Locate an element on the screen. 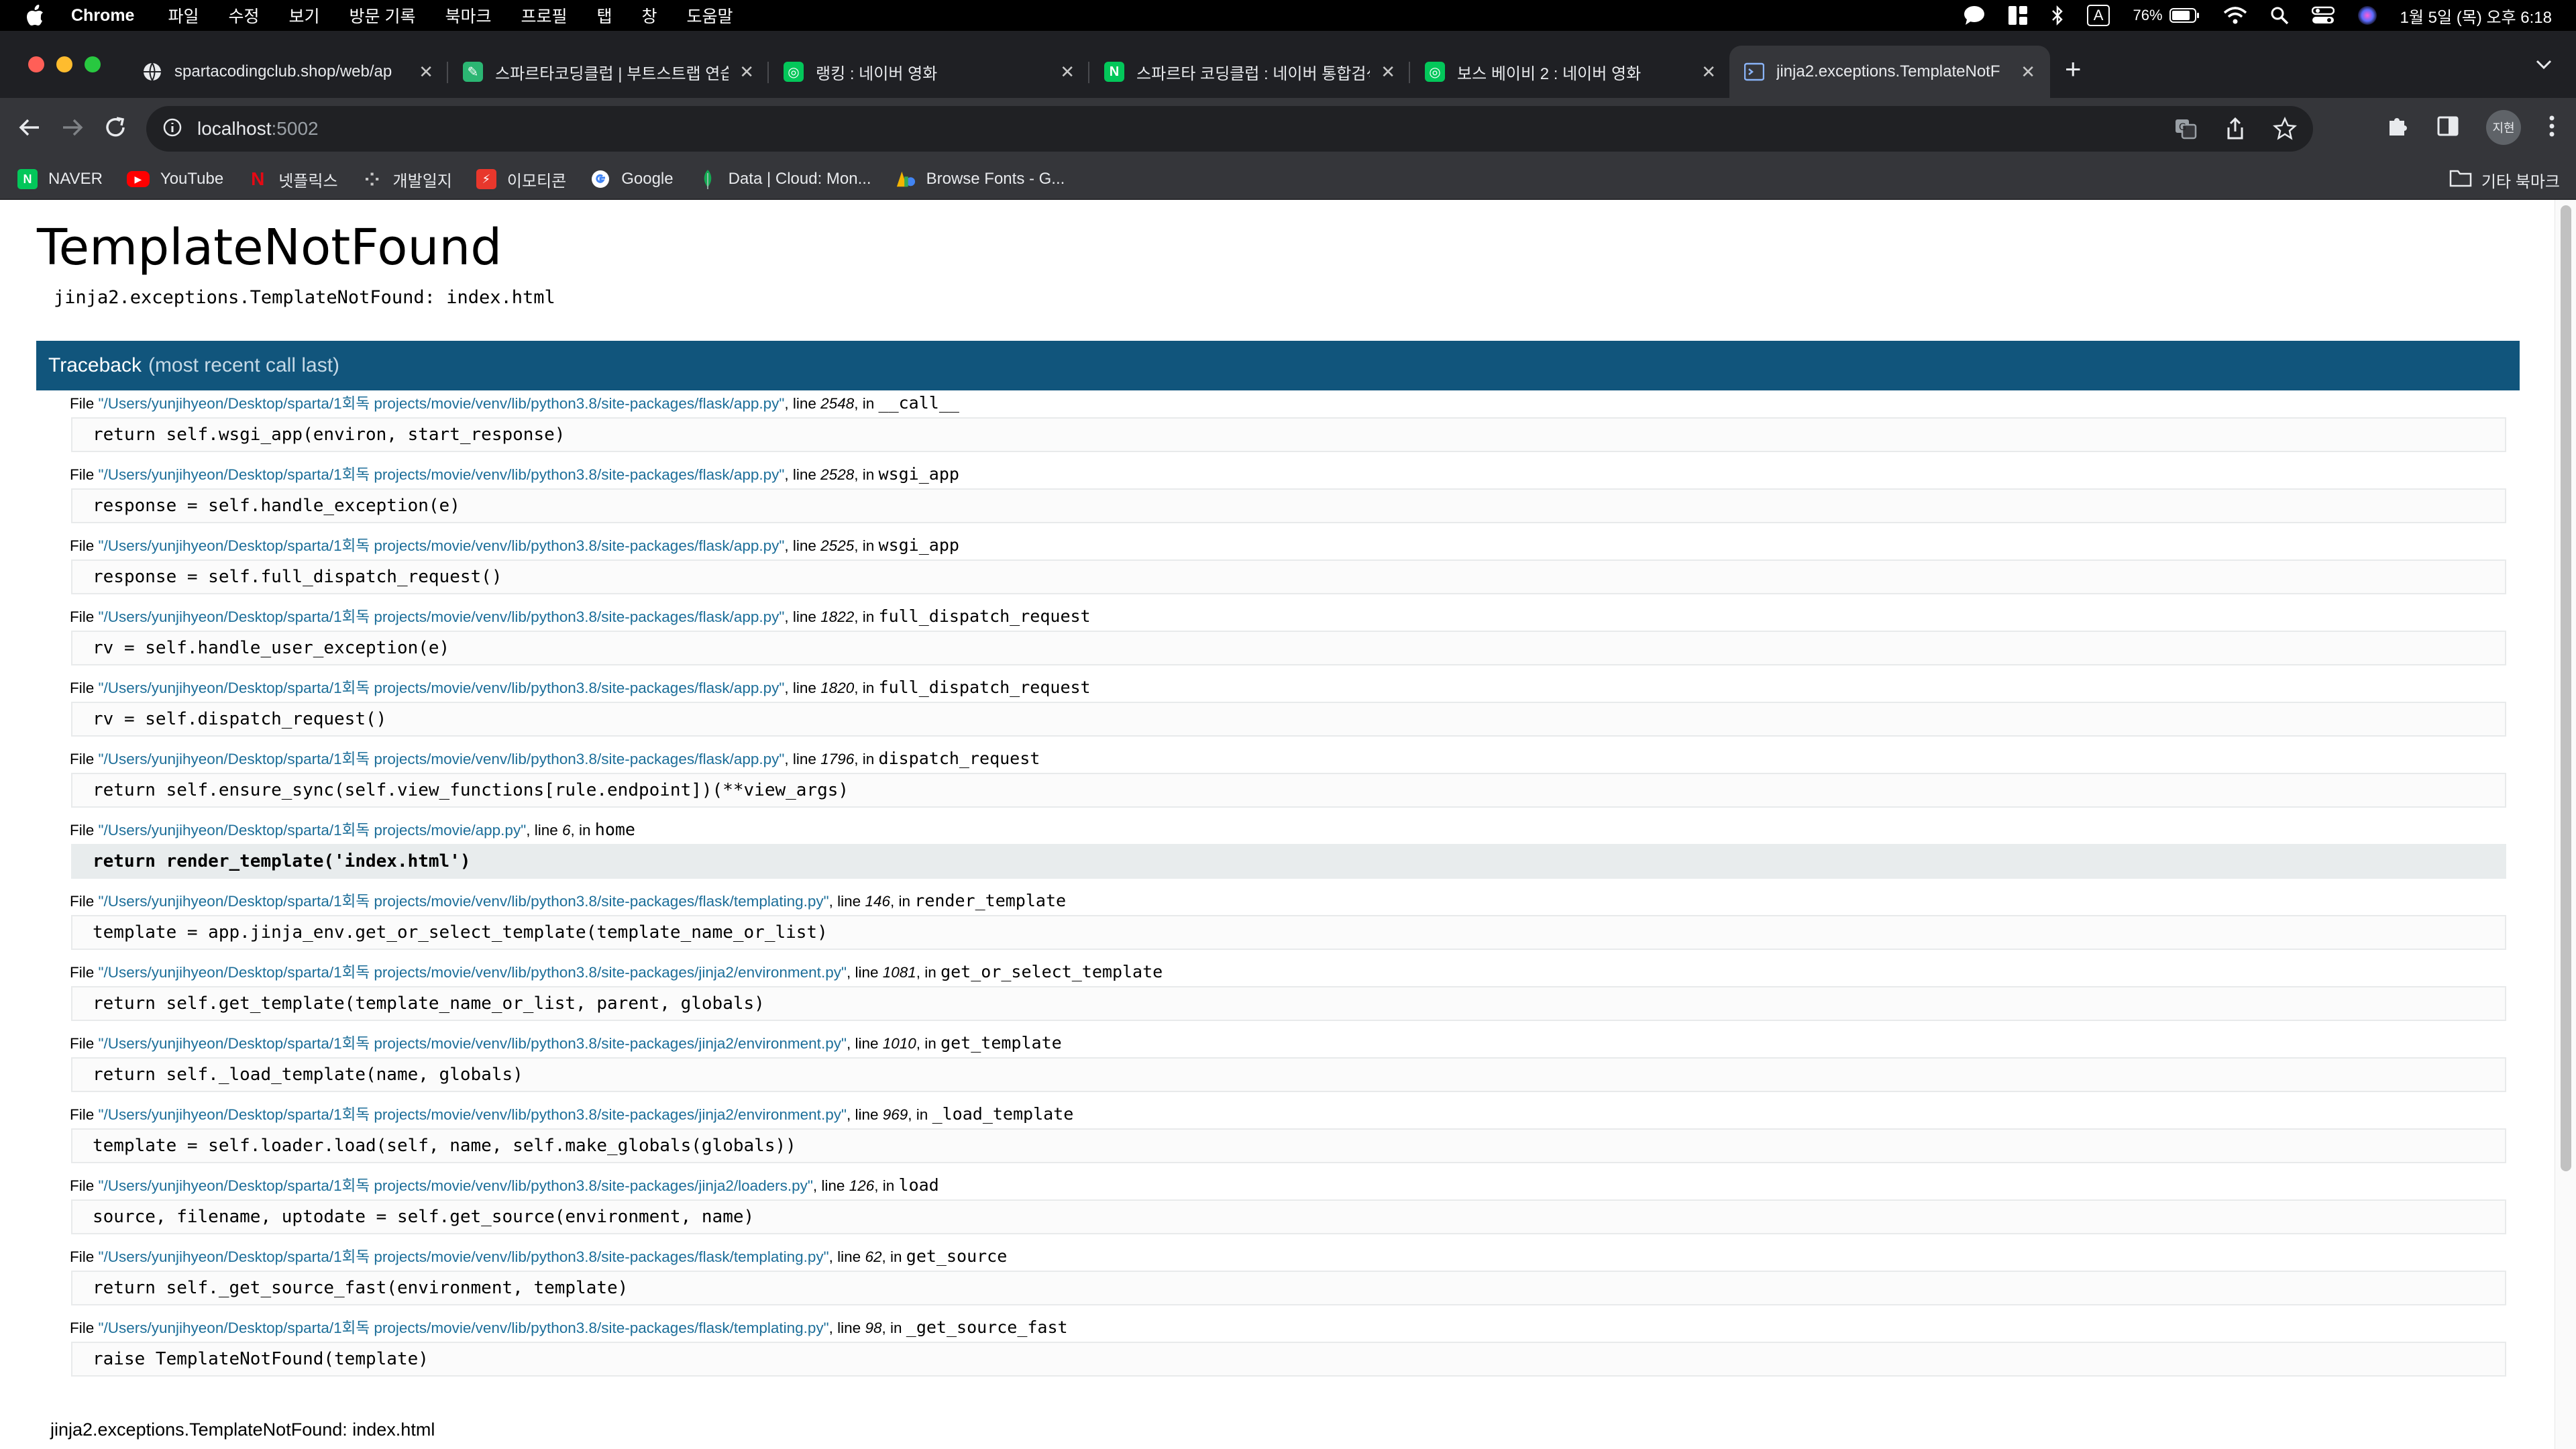 Image resolution: width=2576 pixels, height=1449 pixels. info-icon is located at coordinates (172, 129).